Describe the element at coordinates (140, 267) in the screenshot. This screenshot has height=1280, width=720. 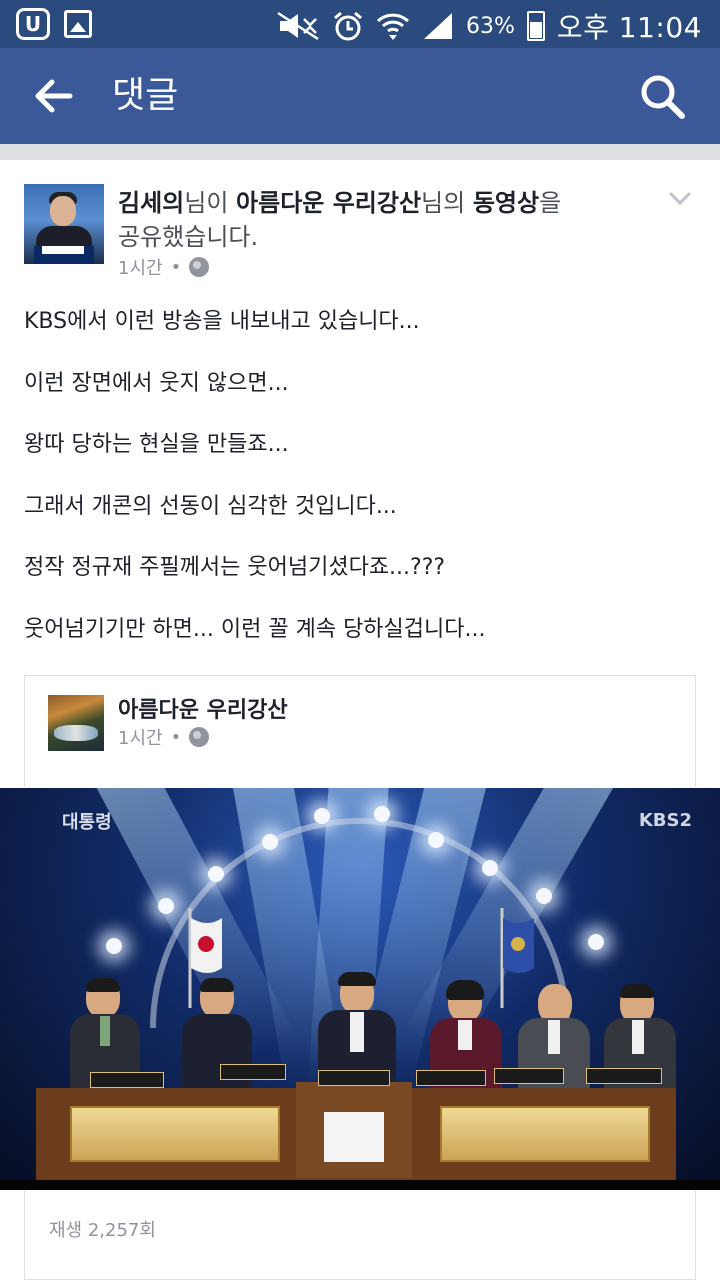
I see `post-time: 1시간` at that location.